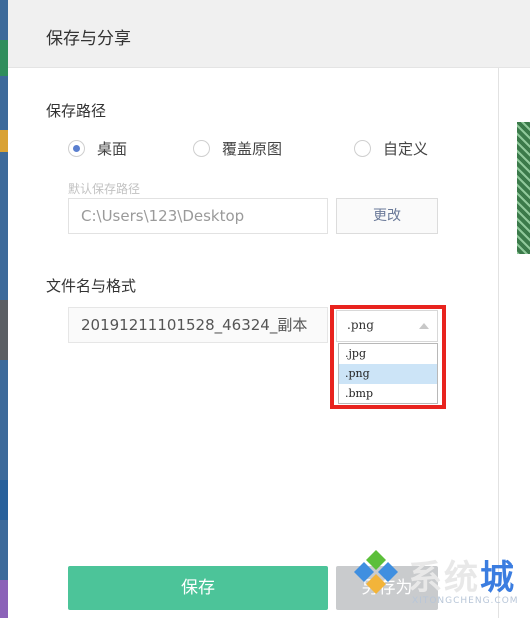 The image size is (530, 618). I want to click on radio-label: 覆盖原图, so click(252, 149).